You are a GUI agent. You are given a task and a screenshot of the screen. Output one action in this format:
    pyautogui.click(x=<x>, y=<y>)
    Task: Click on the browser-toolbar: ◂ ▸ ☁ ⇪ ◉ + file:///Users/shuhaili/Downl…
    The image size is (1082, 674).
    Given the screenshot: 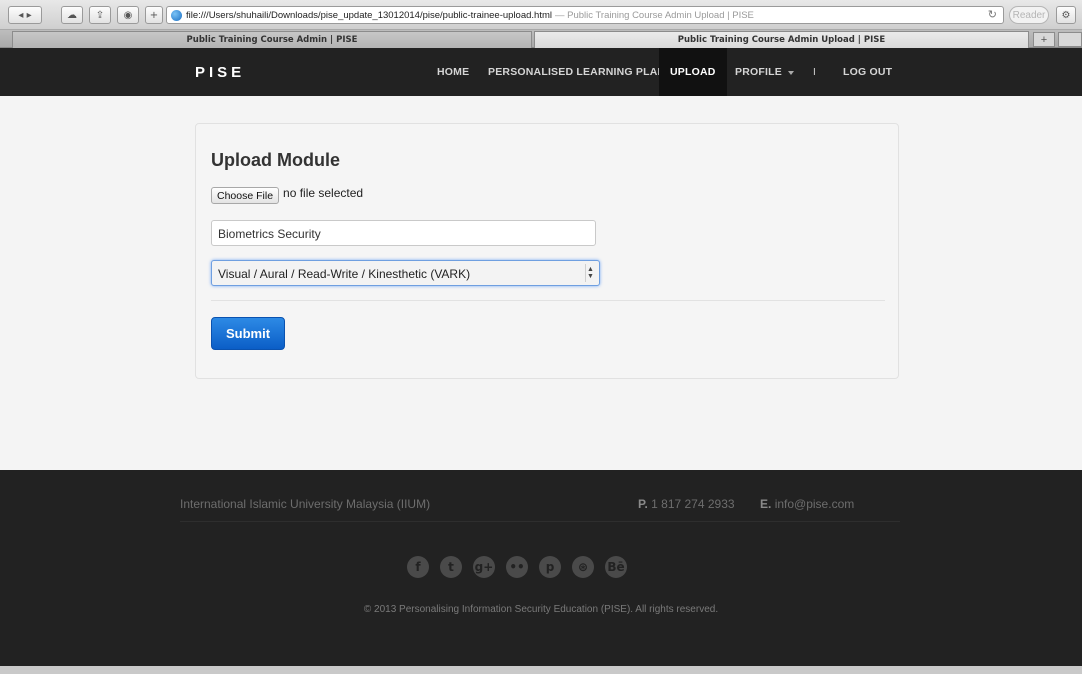 What is the action you would take?
    pyautogui.click(x=541, y=15)
    